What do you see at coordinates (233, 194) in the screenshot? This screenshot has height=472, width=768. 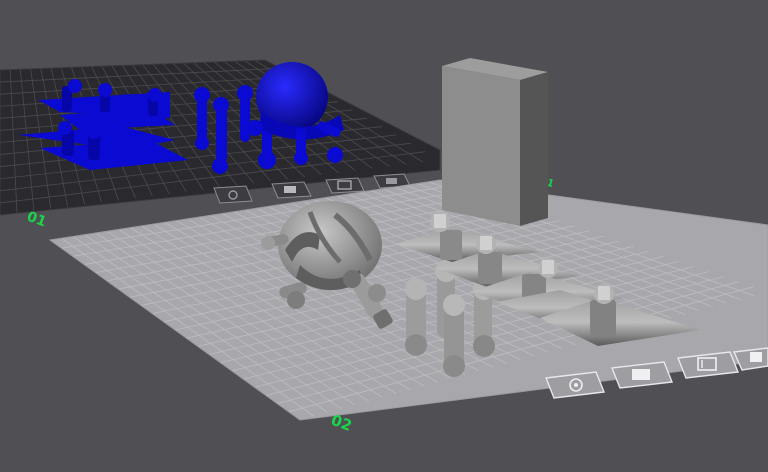 I see `import-icon` at bounding box center [233, 194].